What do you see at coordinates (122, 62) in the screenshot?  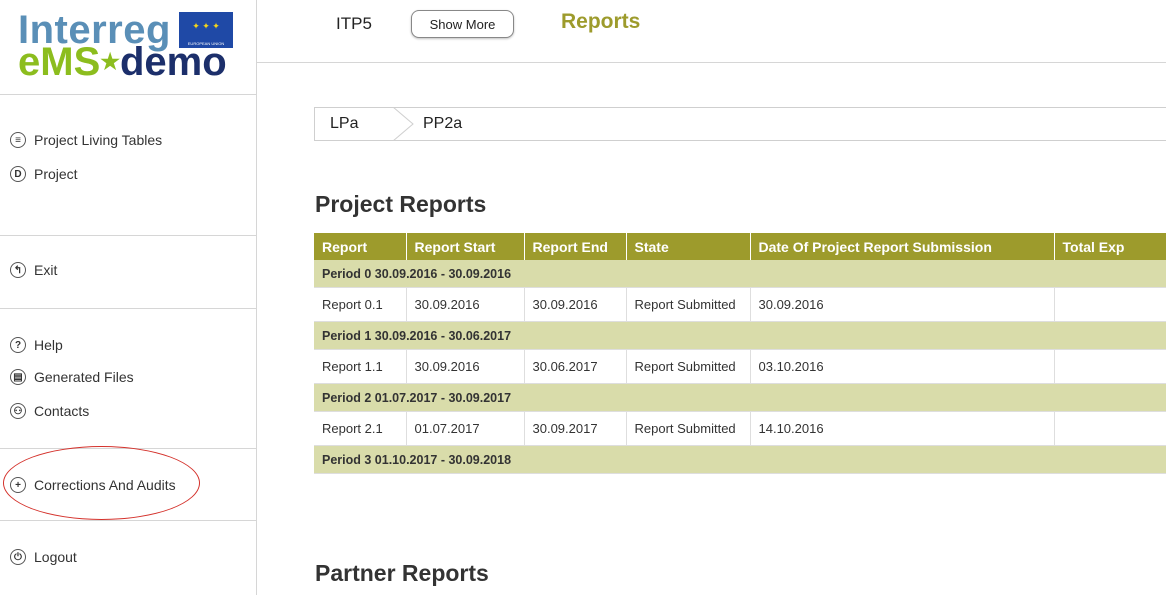 I see `logo-ems-demo-text: eMS★demo` at bounding box center [122, 62].